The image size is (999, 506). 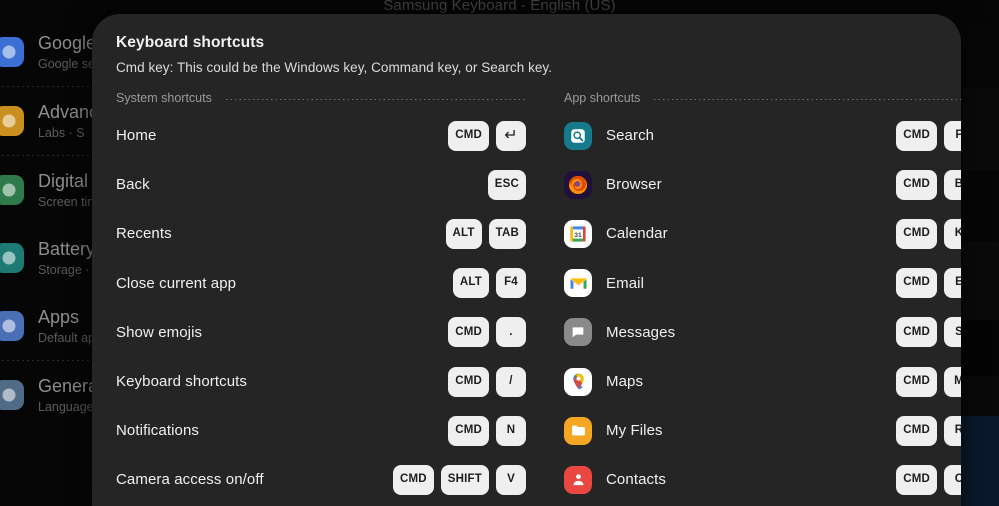 I want to click on digital-wellbeing-icon, so click(x=12, y=190).